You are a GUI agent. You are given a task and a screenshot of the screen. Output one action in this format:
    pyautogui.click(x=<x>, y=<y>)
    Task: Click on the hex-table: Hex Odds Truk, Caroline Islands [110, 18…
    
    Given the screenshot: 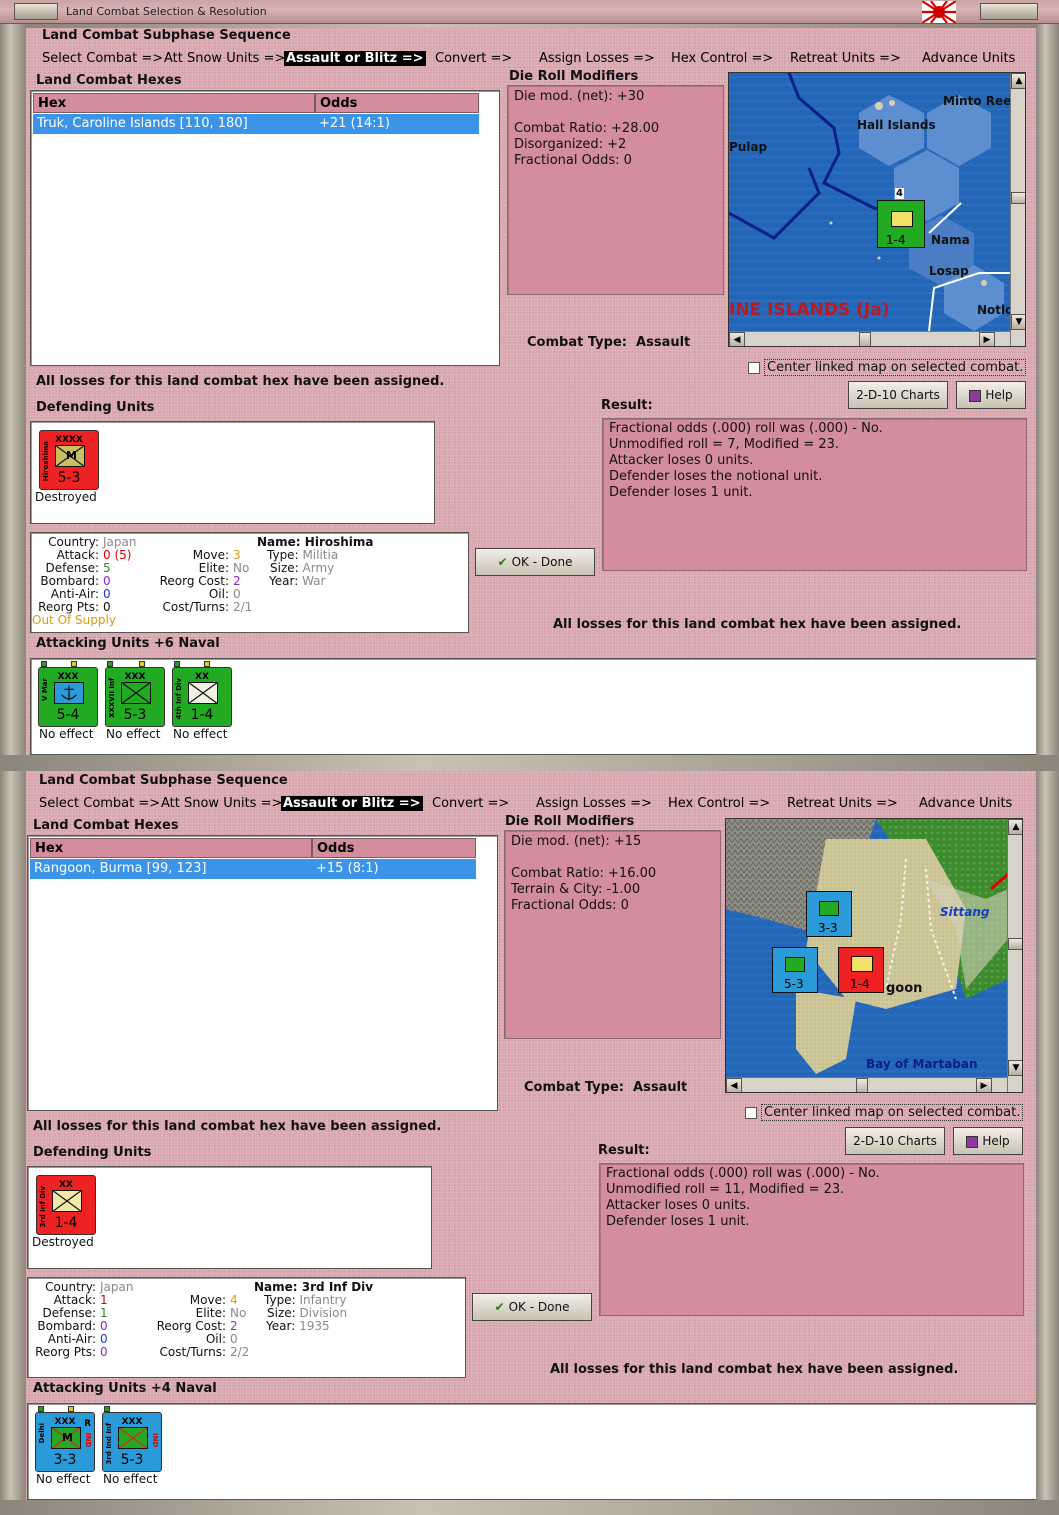 What is the action you would take?
    pyautogui.click(x=265, y=228)
    